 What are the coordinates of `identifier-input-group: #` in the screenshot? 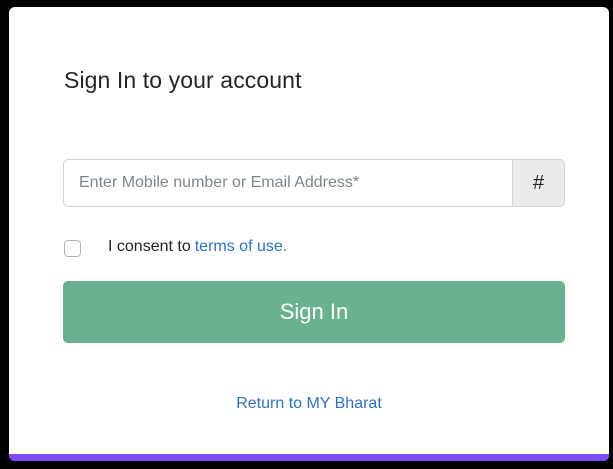 It's located at (314, 183).